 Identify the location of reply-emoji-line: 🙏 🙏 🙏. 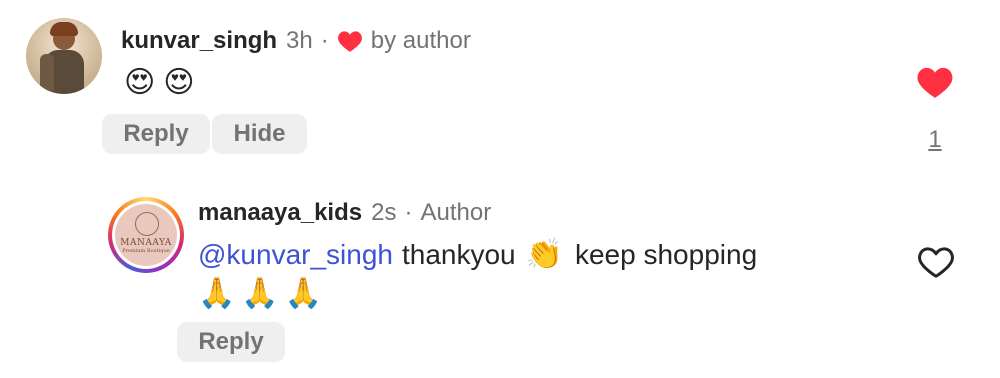
(260, 294).